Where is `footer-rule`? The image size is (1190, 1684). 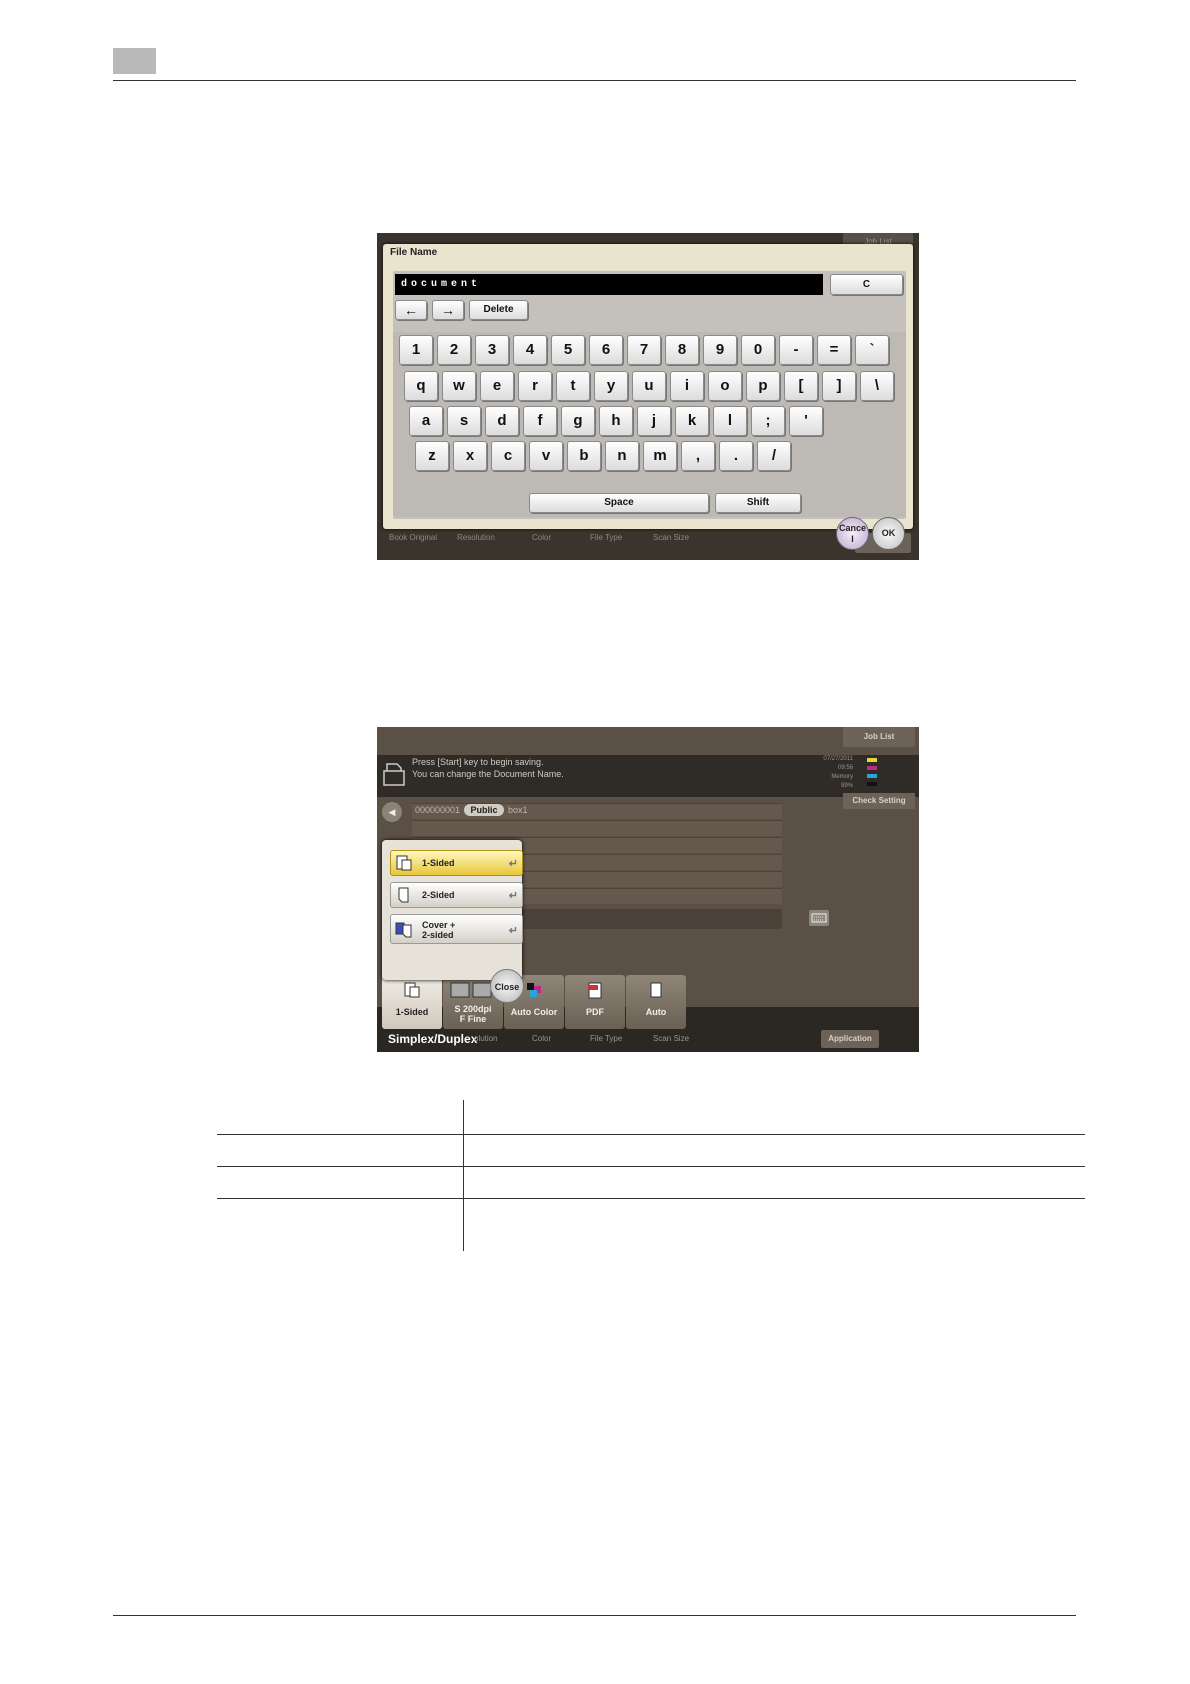 footer-rule is located at coordinates (594, 1615).